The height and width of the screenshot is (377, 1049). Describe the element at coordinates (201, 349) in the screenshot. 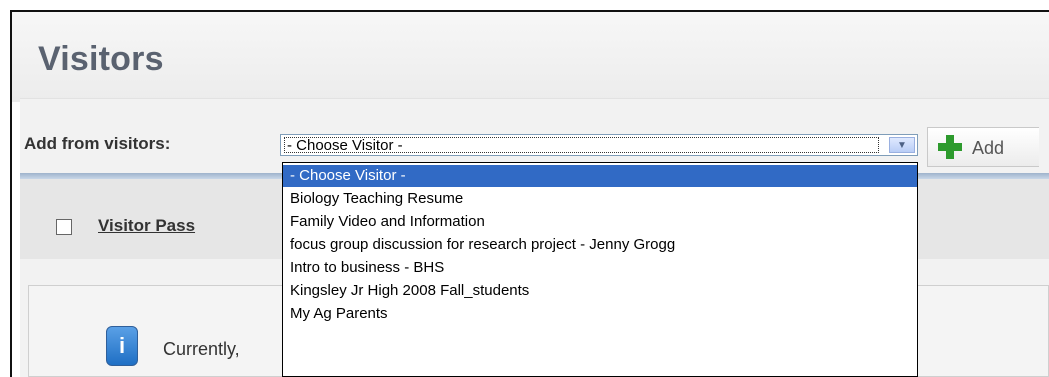

I see `info-message-text: Currently,` at that location.